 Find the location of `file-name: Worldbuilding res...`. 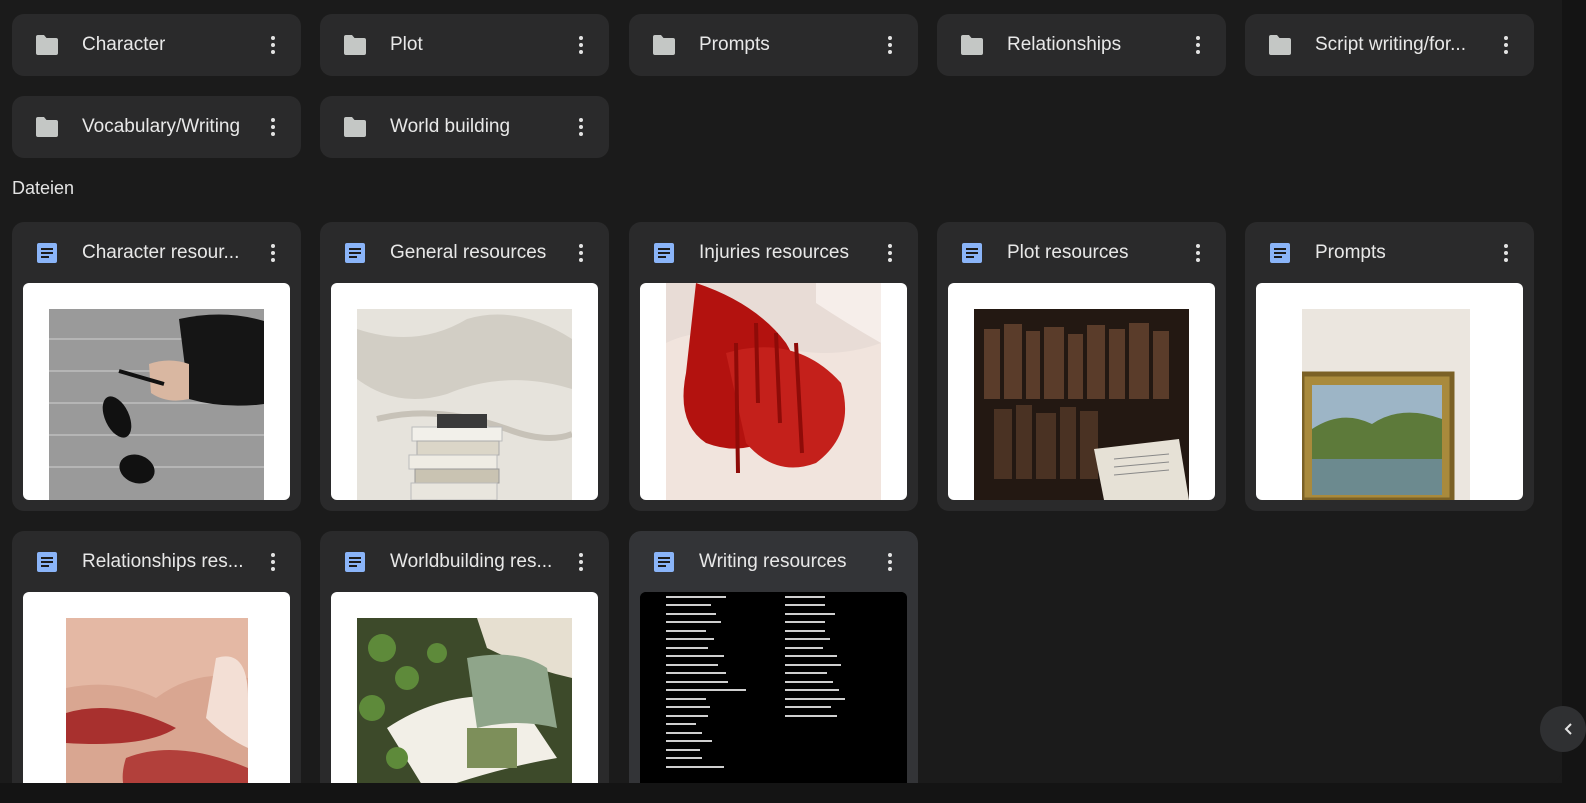

file-name: Worldbuilding res... is located at coordinates (471, 561).